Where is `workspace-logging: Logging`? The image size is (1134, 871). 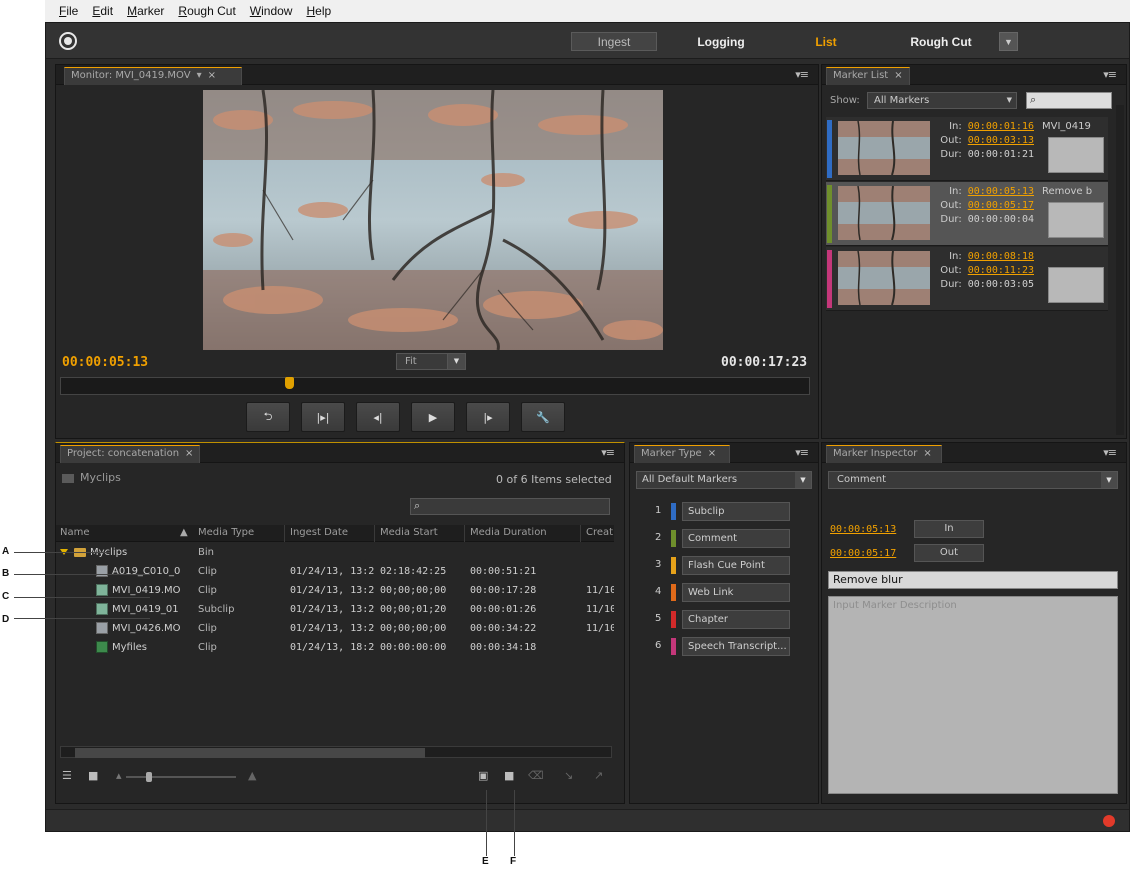
workspace-logging: Logging is located at coordinates (721, 41).